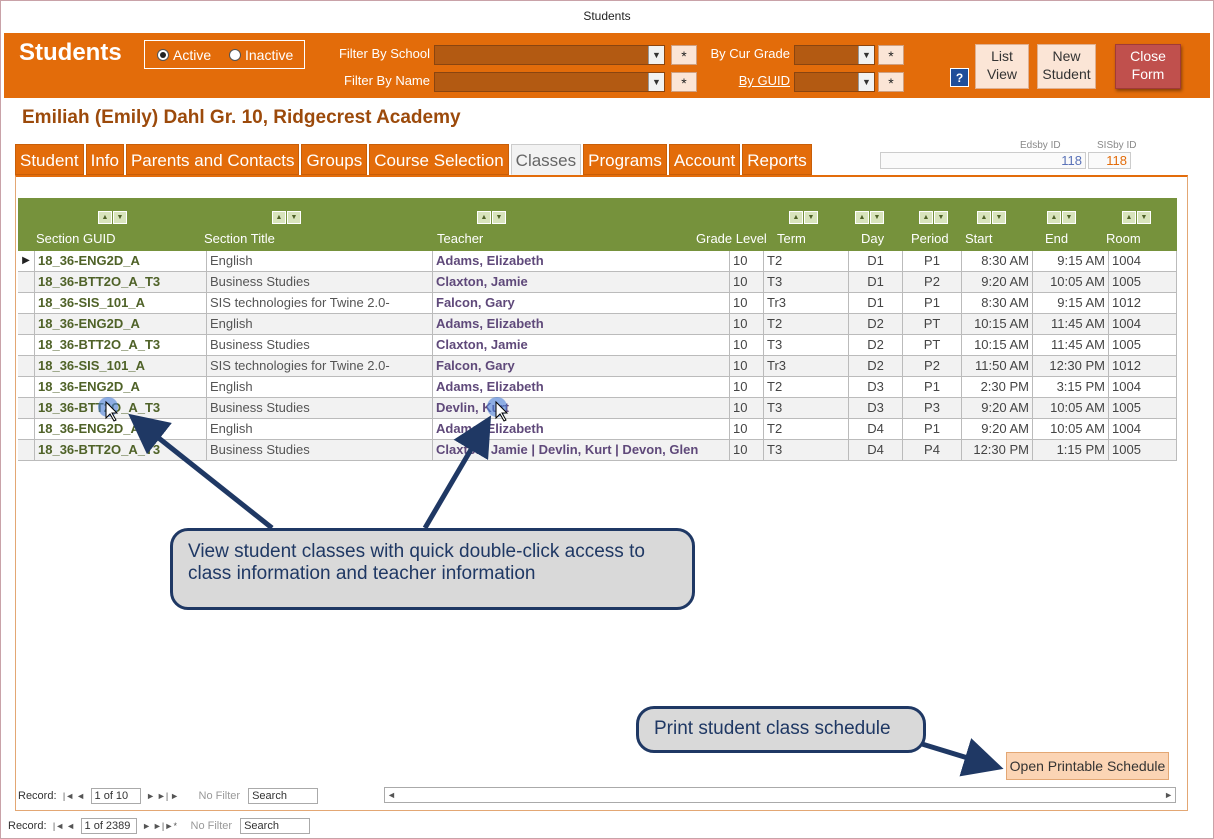  What do you see at coordinates (391, 795) in the screenshot?
I see `scroll-left-icon: ◄` at bounding box center [391, 795].